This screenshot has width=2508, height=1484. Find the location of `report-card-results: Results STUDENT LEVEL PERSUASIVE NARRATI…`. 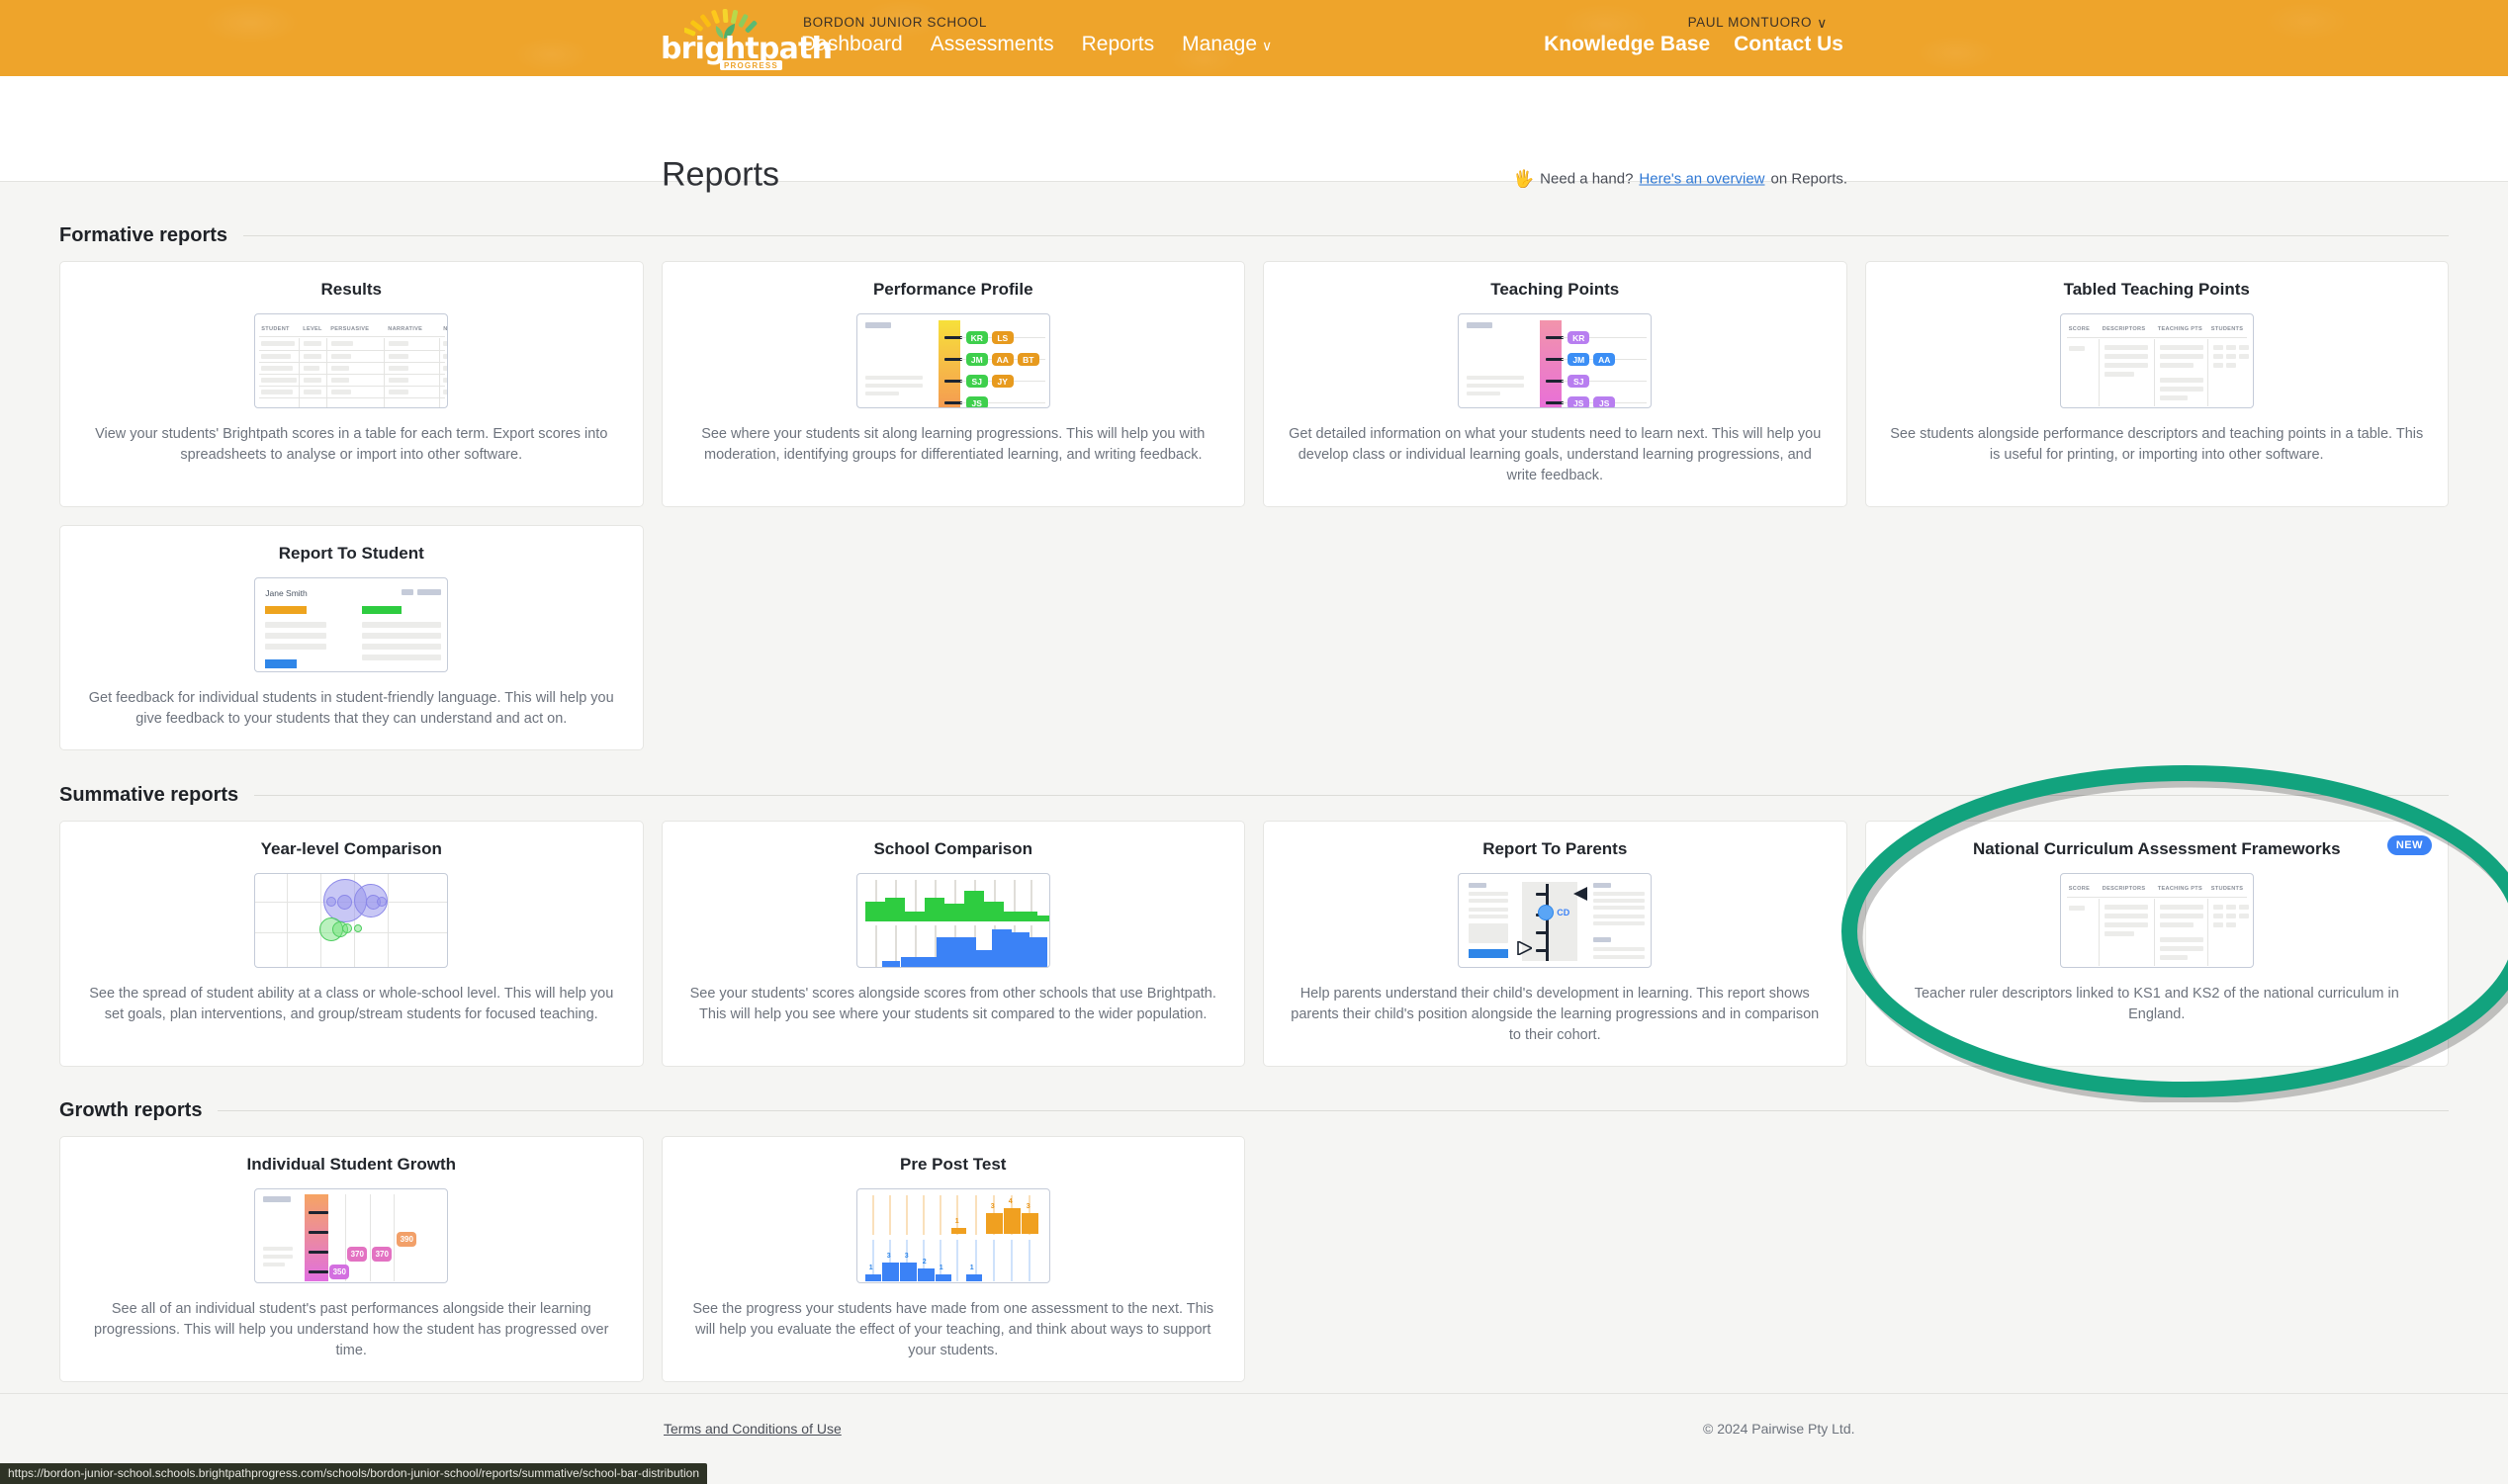

report-card-results: Results STUDENT LEVEL PERSUASIVE NARRATI… is located at coordinates (351, 384).